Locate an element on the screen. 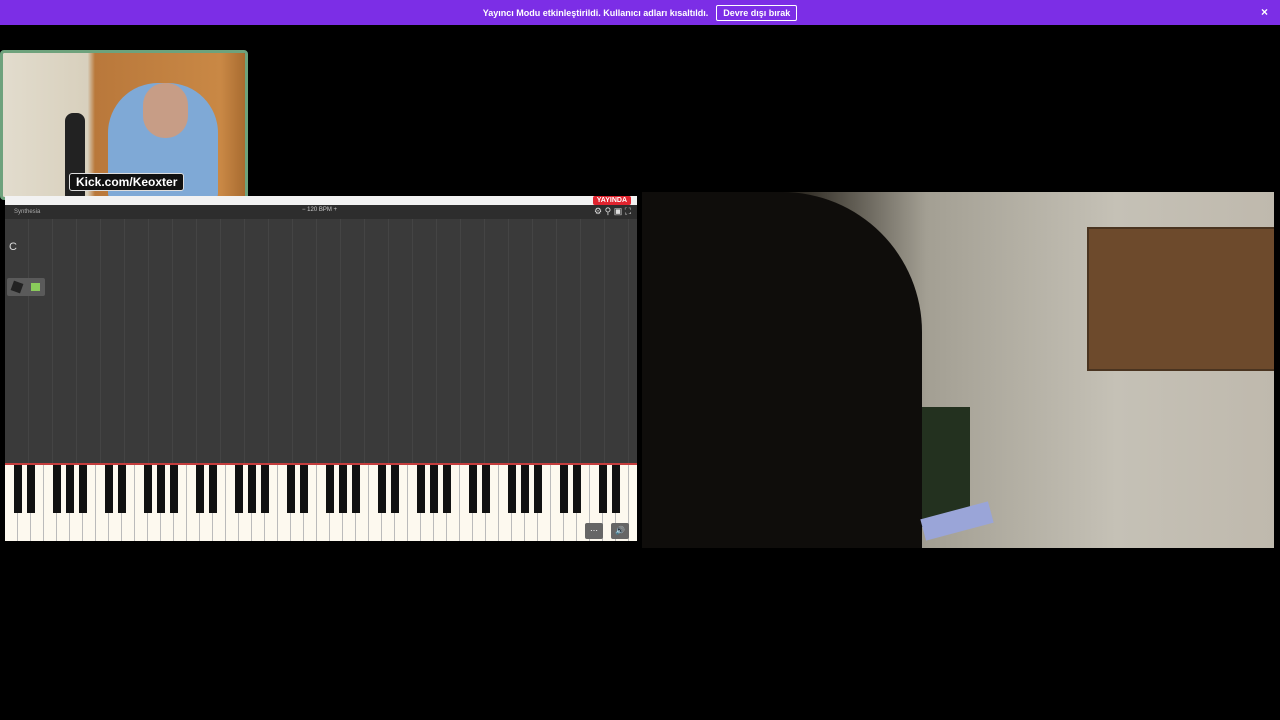  webcam-overlay: Kick.com/Keoxter is located at coordinates (124, 125).